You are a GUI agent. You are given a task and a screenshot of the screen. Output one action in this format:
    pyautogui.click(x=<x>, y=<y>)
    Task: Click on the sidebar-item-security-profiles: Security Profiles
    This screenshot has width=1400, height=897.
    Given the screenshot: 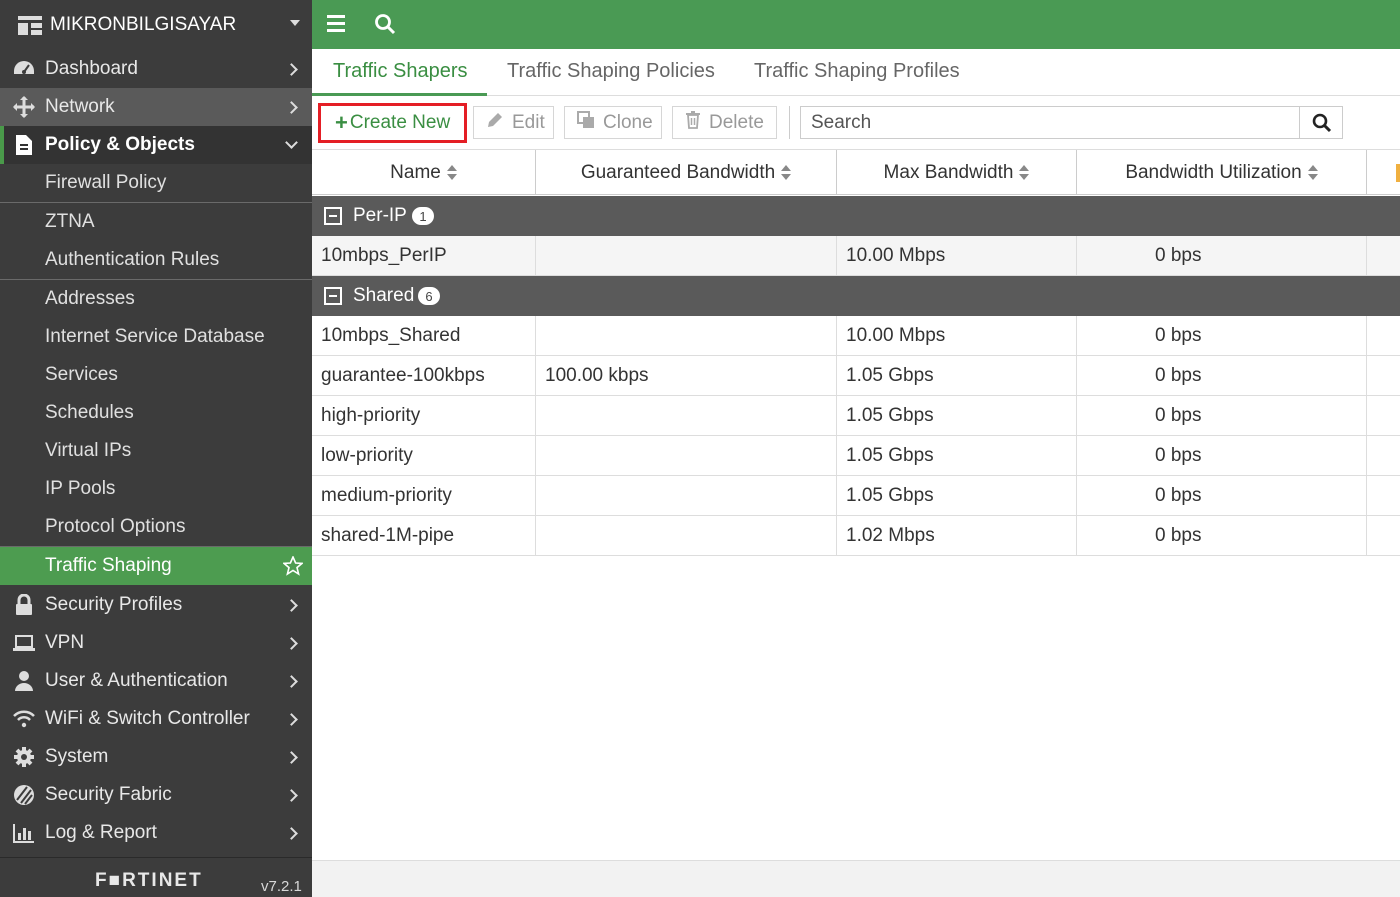 What is the action you would take?
    pyautogui.click(x=156, y=605)
    